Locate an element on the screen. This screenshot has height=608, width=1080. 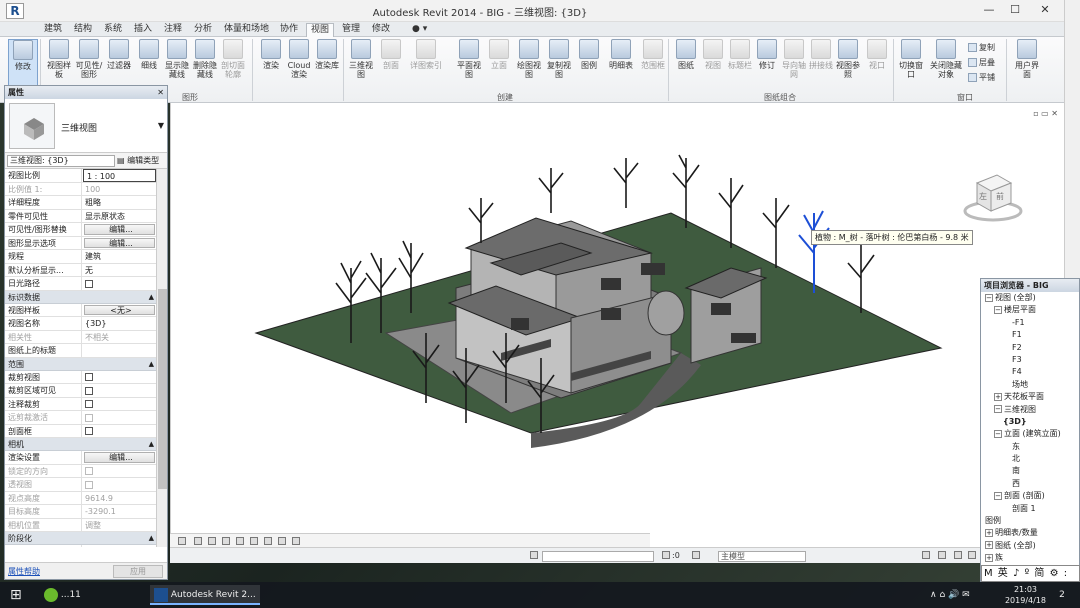
scale-icon is located at coordinates (182, 541).